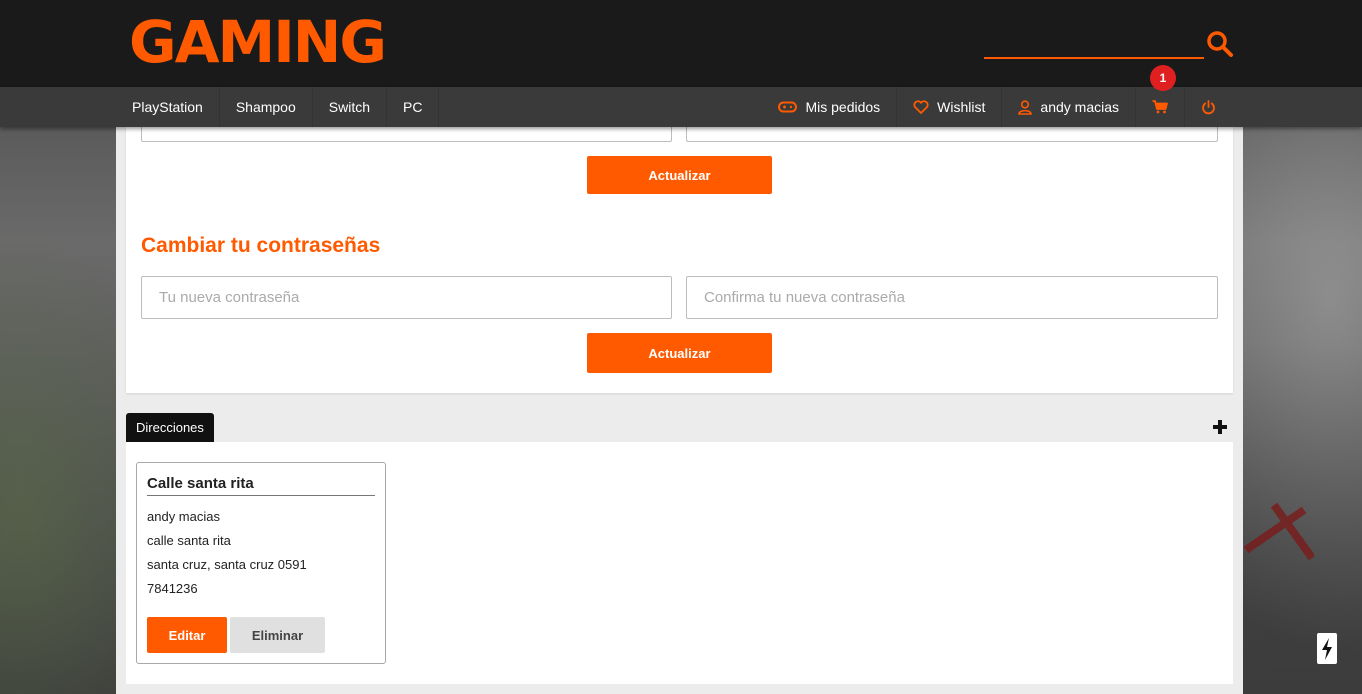  Describe the element at coordinates (679, 175) in the screenshot. I see `update-email-button: Actualizar` at that location.